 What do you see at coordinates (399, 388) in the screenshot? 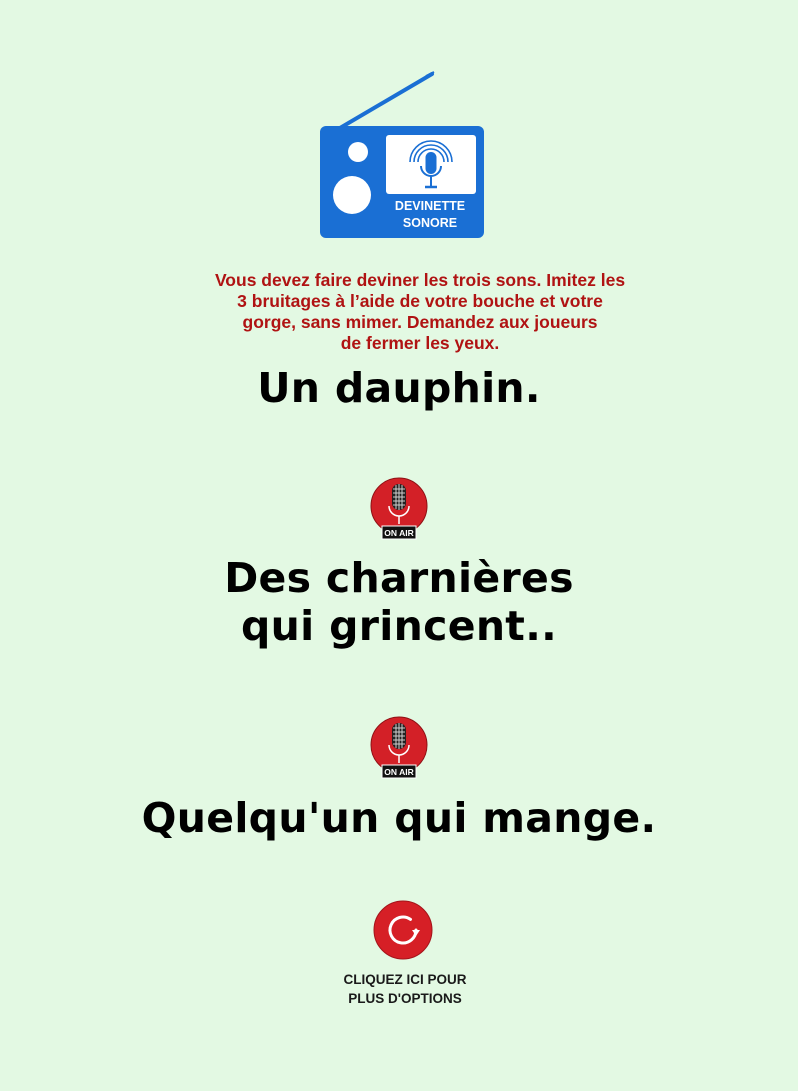
I see `sound-item-1: Un dauphin.` at bounding box center [399, 388].